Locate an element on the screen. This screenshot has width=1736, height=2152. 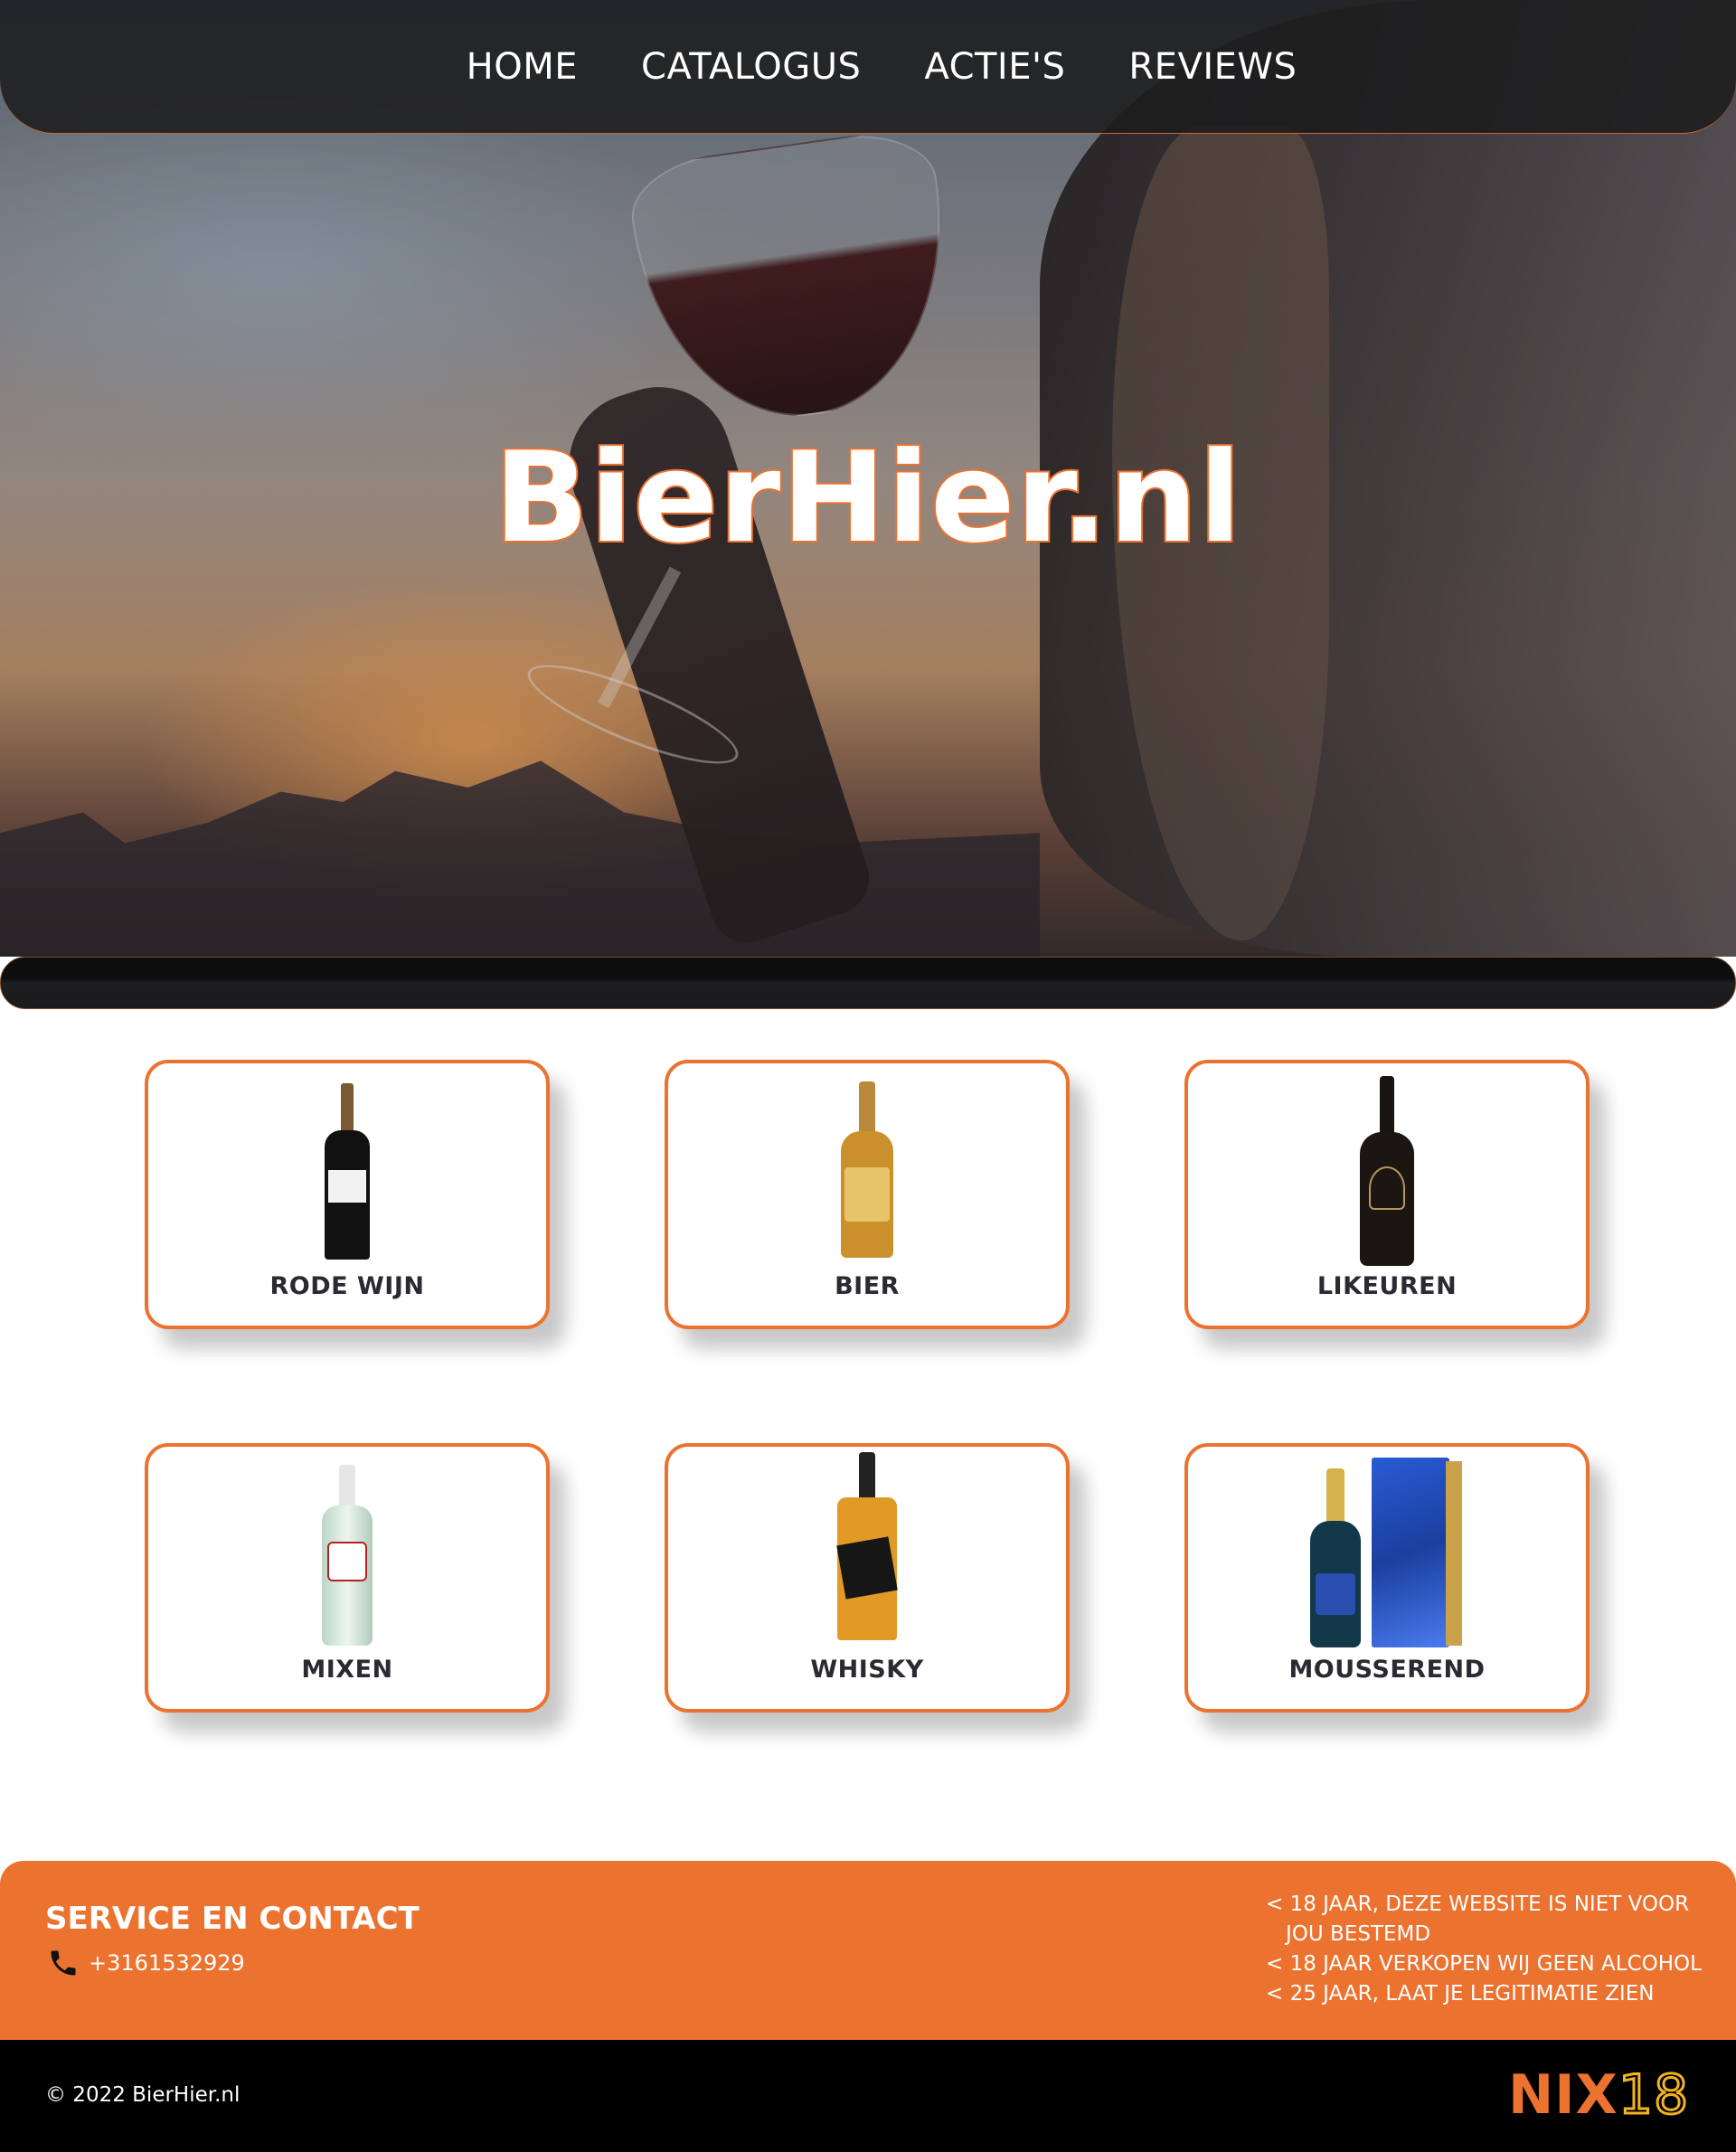
nav-acties: ACTIE'S is located at coordinates (995, 67).